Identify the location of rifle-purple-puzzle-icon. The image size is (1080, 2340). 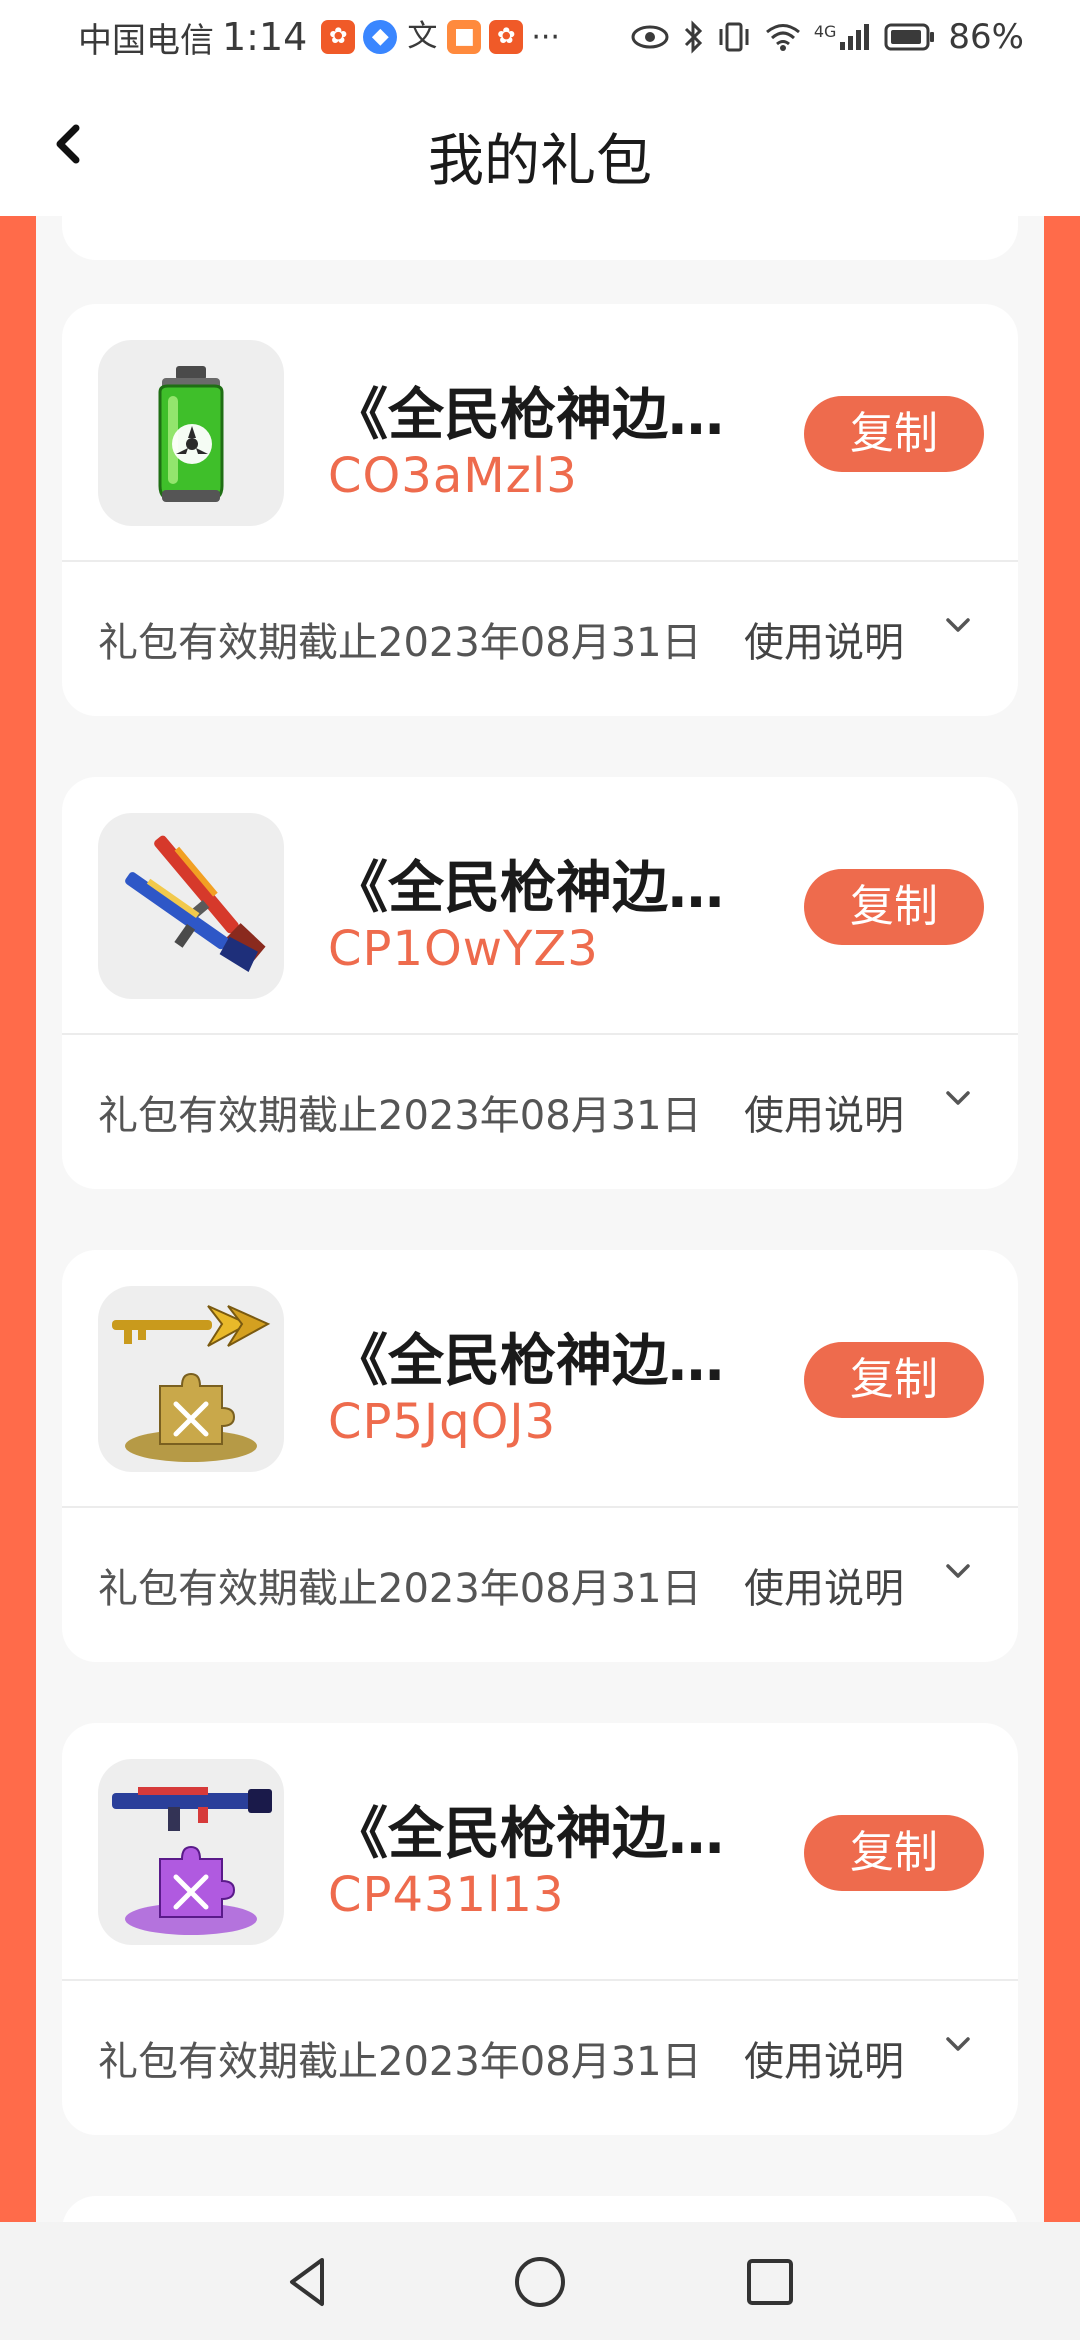
(192, 1861).